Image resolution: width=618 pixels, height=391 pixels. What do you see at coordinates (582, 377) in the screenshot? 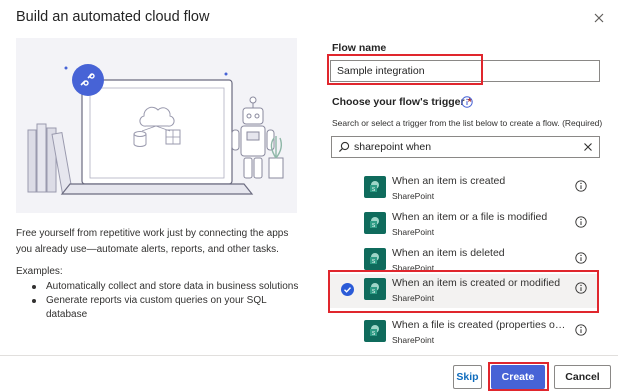
I see `cancel-button: Cancel` at bounding box center [582, 377].